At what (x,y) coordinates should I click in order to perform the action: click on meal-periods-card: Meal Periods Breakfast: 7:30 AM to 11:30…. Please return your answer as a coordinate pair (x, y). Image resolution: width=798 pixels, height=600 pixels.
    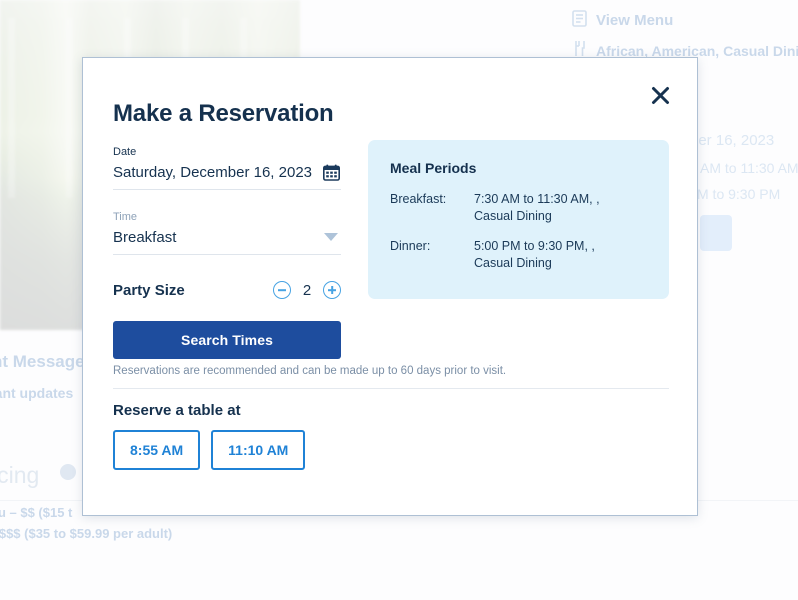
    Looking at the image, I should click on (518, 219).